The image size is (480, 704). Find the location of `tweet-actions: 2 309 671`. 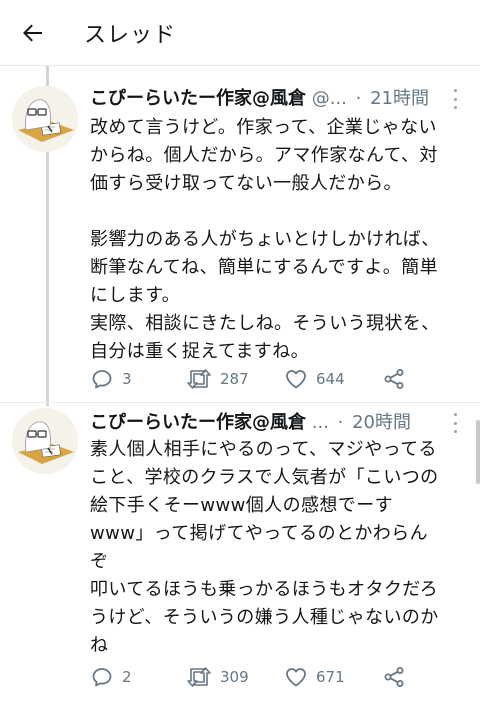

tweet-actions: 2 309 671 is located at coordinates (255, 677).